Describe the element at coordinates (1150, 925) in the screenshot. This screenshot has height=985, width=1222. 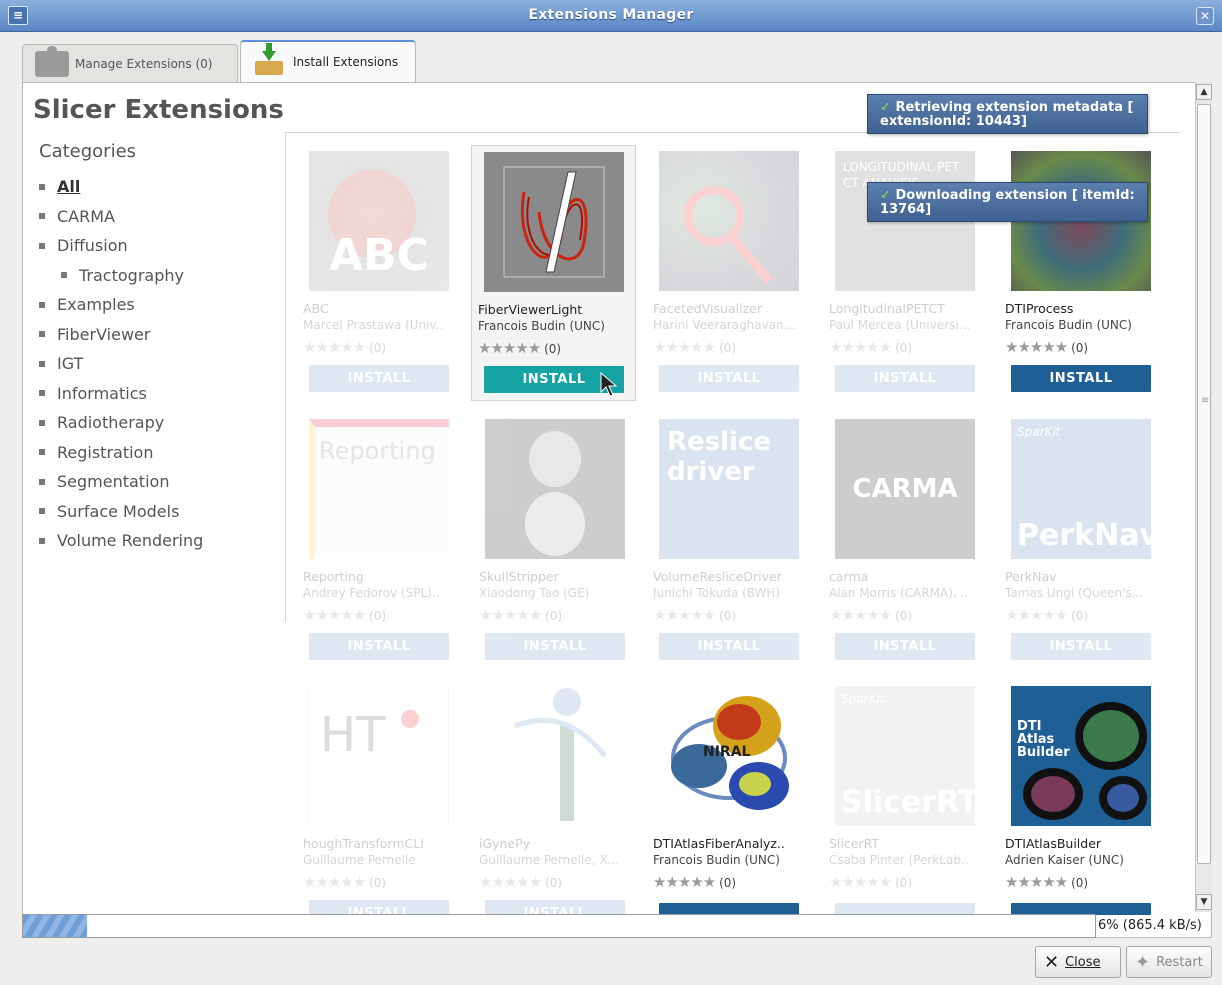
I see `progress-label: 6% (865.4 kB/s)` at that location.